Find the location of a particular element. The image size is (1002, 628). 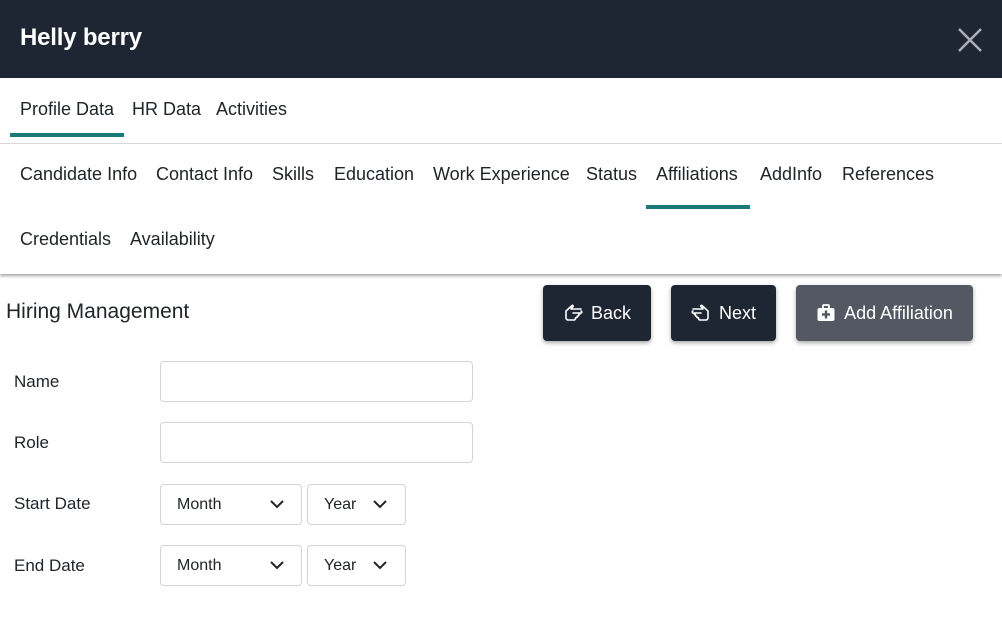

end-month-value: Month is located at coordinates (199, 565).